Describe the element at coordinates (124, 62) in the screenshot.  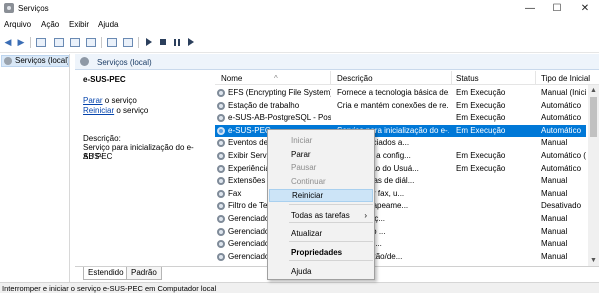
I see `pane-header-title: Serviços (local)` at that location.